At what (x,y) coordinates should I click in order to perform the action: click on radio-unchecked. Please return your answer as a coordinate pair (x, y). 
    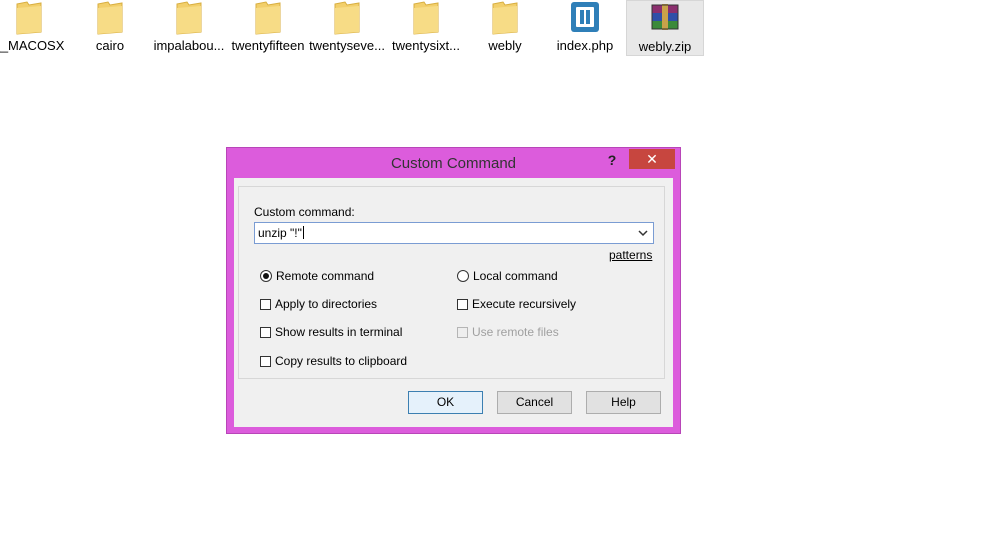
    Looking at the image, I should click on (463, 276).